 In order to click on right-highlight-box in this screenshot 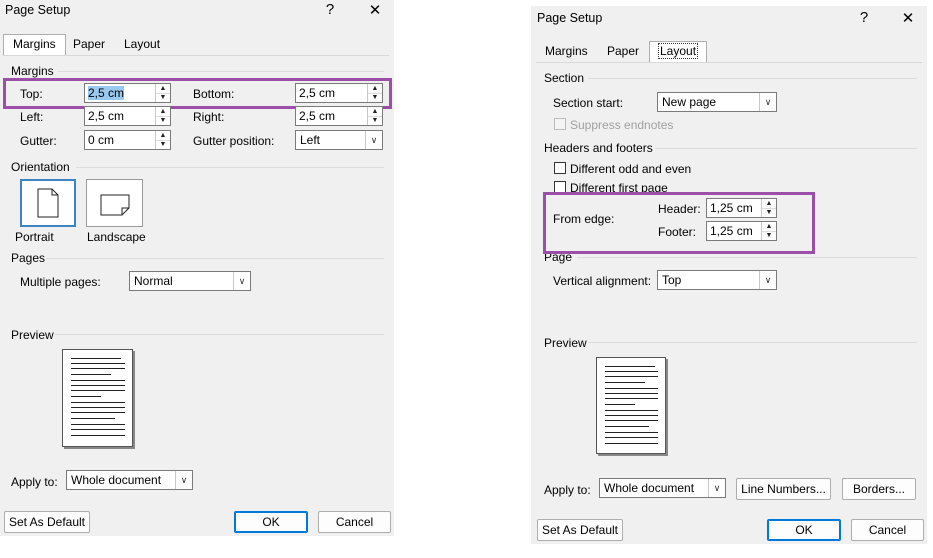, I will do `click(679, 223)`.